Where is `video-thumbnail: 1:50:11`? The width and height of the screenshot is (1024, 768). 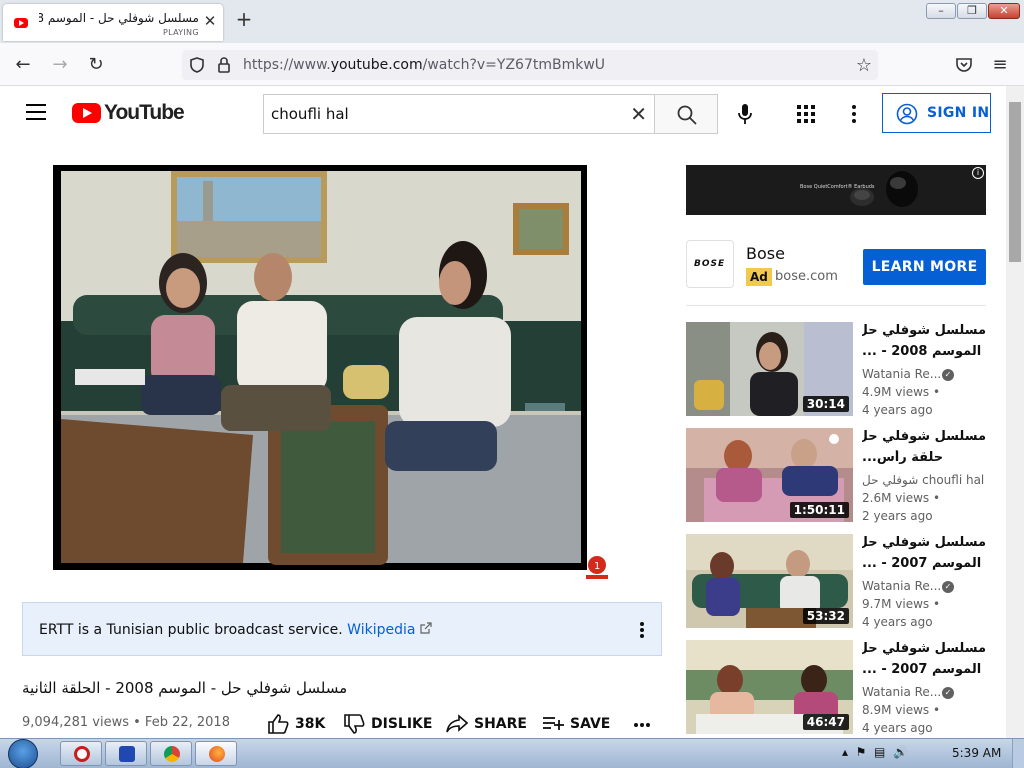
video-thumbnail: 1:50:11 is located at coordinates (769, 475).